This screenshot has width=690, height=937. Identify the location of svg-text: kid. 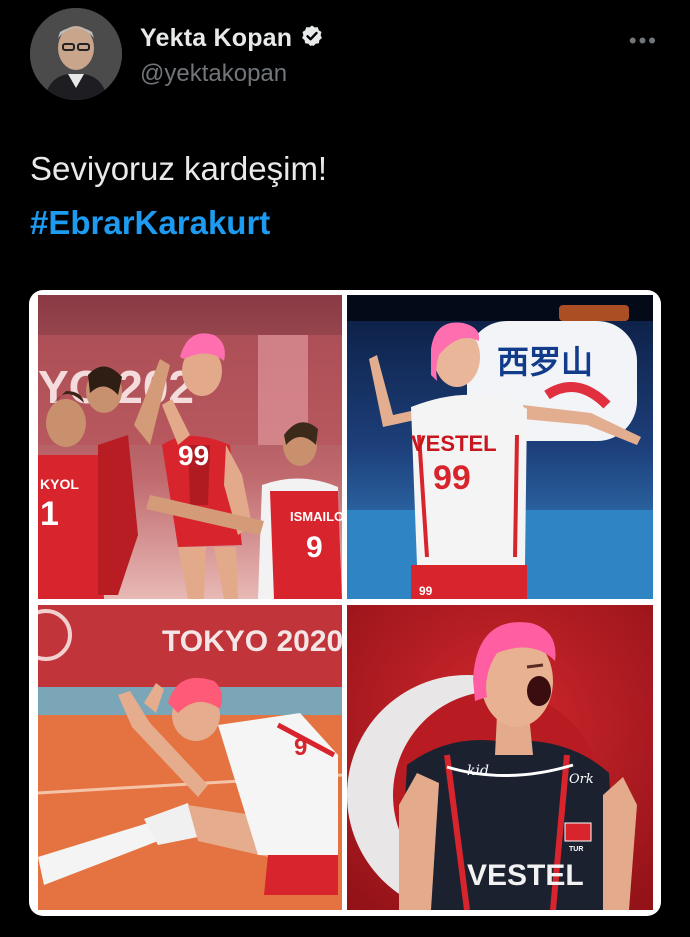
(478, 771).